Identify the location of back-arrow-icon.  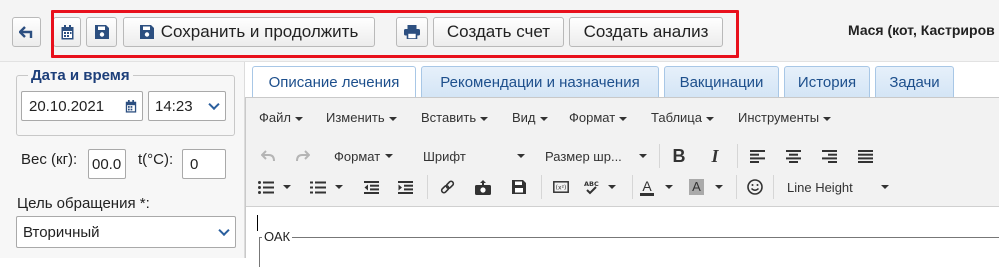
(26, 31).